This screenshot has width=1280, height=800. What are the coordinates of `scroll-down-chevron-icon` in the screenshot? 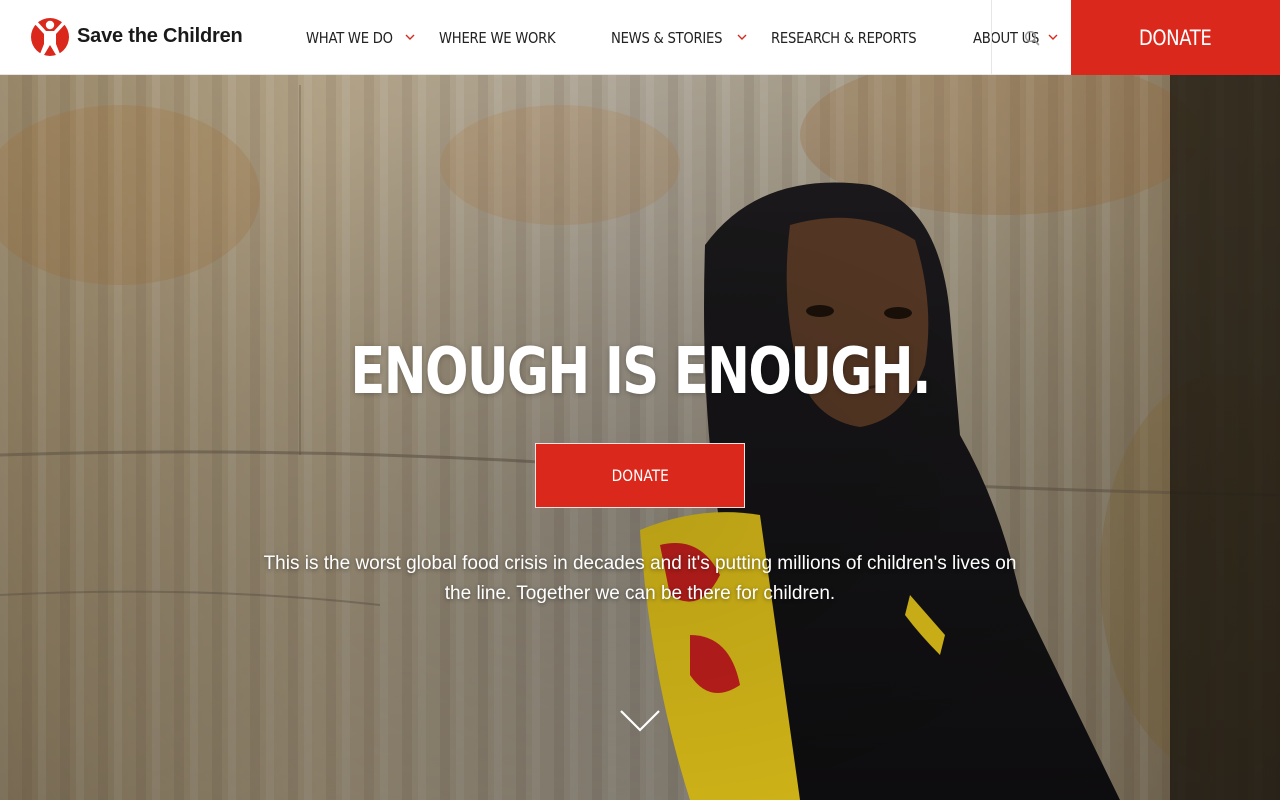 It's located at (640, 721).